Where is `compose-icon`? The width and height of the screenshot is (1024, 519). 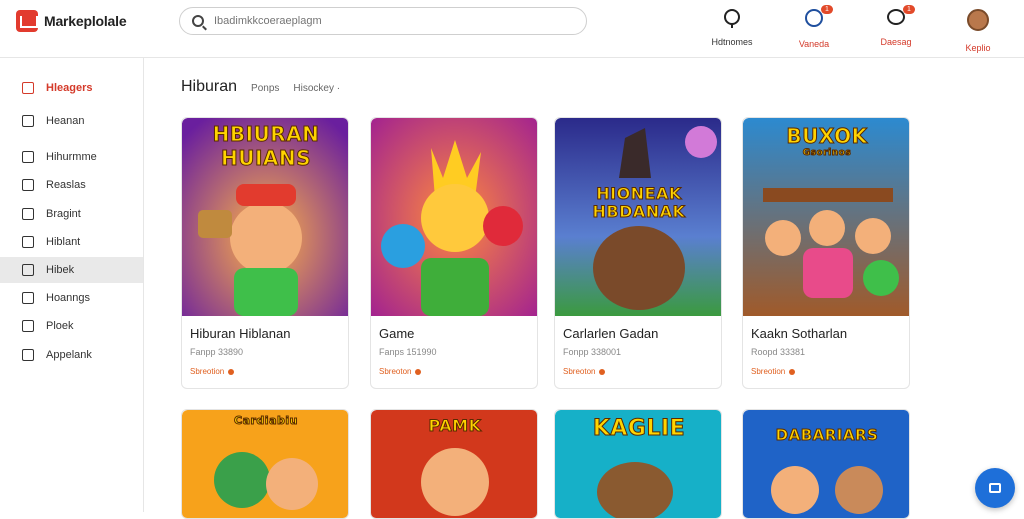 compose-icon is located at coordinates (995, 488).